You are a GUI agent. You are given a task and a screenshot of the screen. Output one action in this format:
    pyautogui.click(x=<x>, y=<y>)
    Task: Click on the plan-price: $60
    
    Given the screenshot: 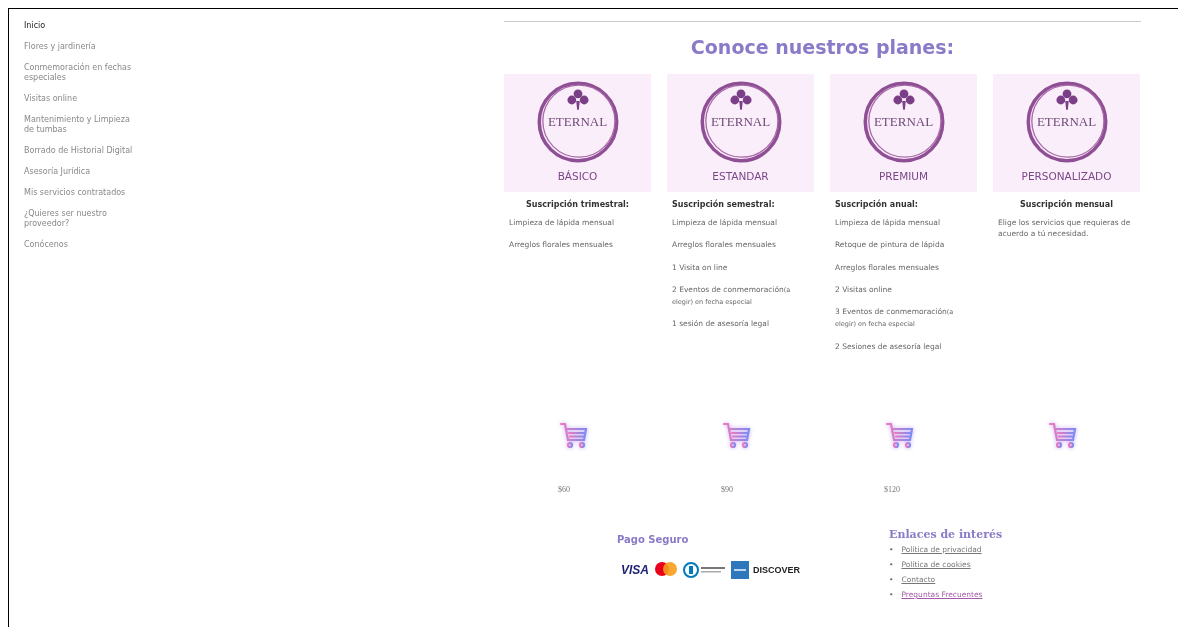 What is the action you would take?
    pyautogui.click(x=564, y=489)
    